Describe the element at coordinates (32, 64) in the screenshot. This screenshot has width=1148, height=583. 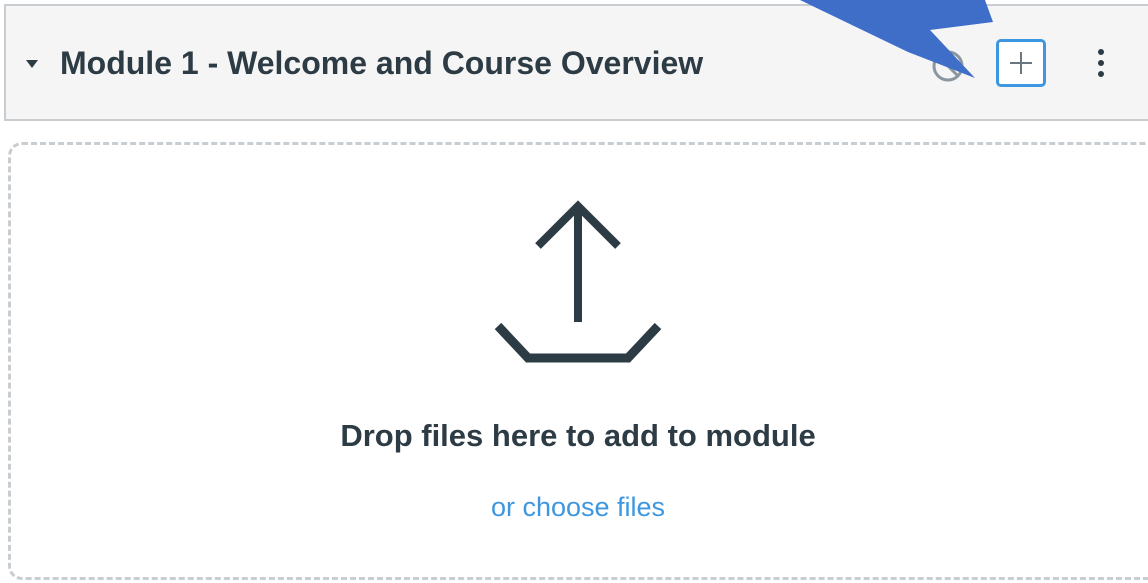
I see `caret-down-icon` at that location.